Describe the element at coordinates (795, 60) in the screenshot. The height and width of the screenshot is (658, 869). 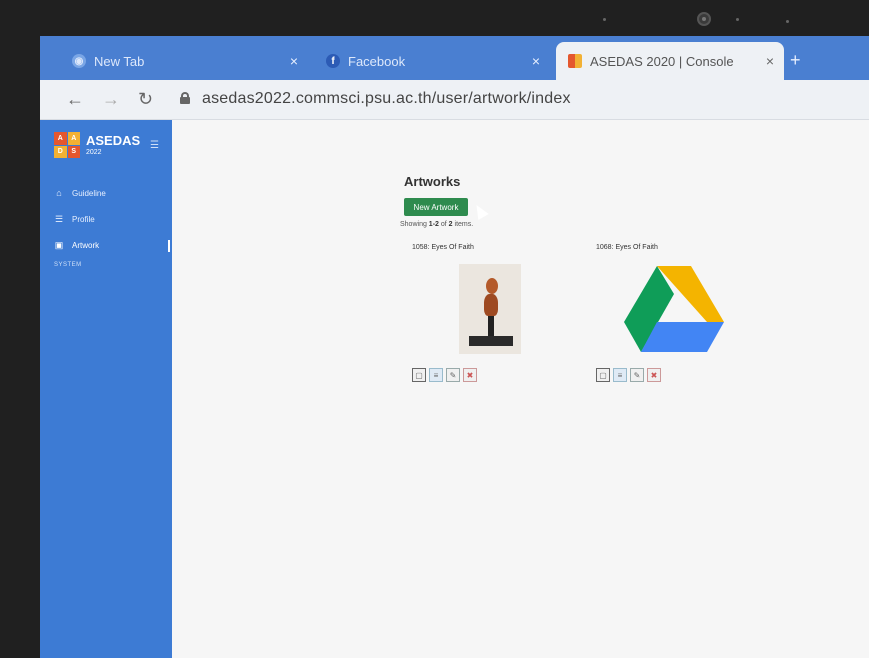
I see `new-tab-button: +` at that location.